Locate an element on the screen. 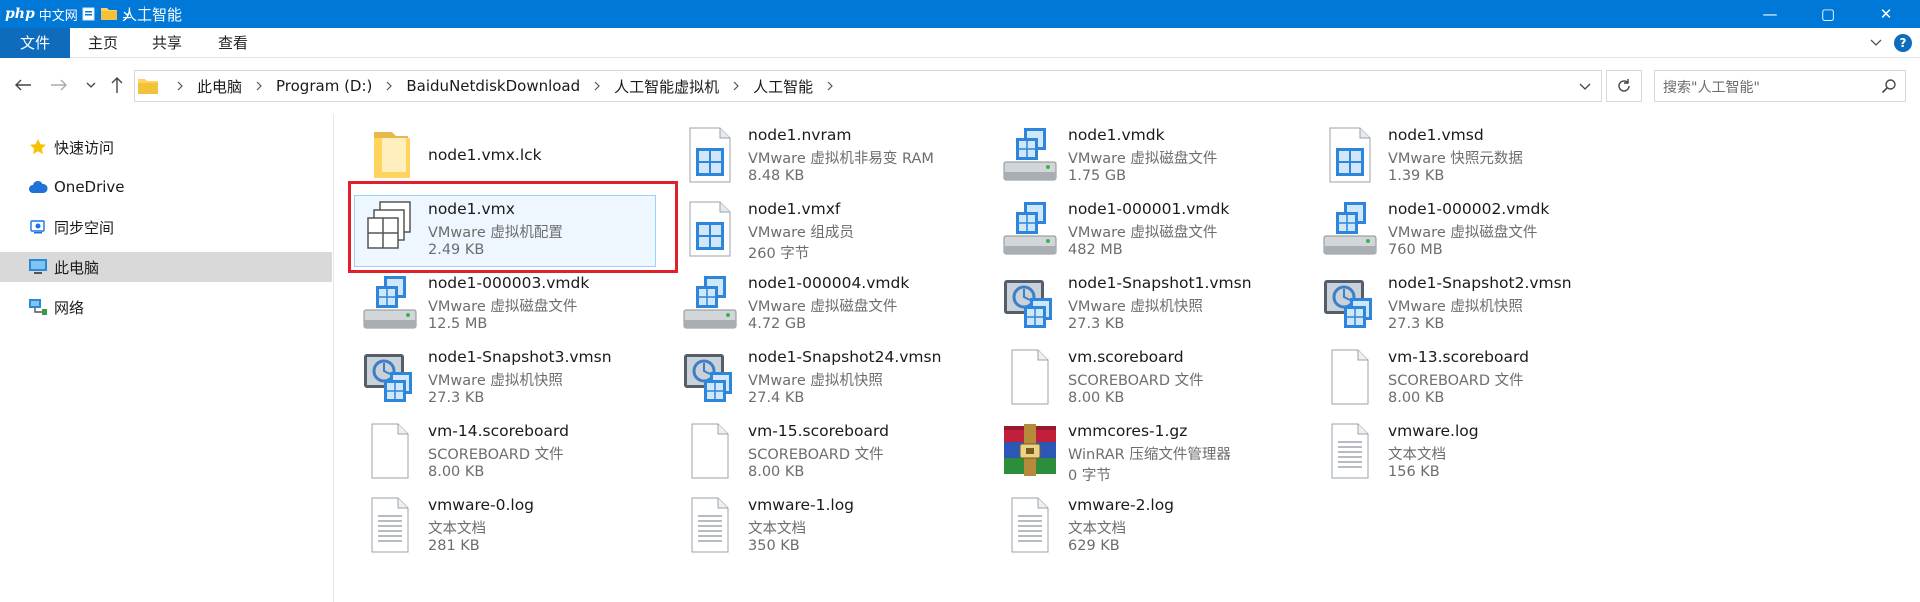 The width and height of the screenshot is (1920, 602). file-name: vmware-1.log is located at coordinates (801, 505).